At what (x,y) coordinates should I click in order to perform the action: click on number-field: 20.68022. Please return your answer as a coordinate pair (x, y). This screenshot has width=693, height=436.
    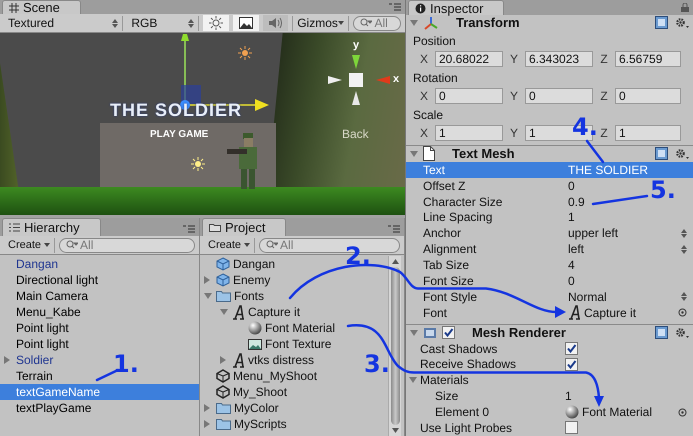
    Looking at the image, I should click on (469, 58).